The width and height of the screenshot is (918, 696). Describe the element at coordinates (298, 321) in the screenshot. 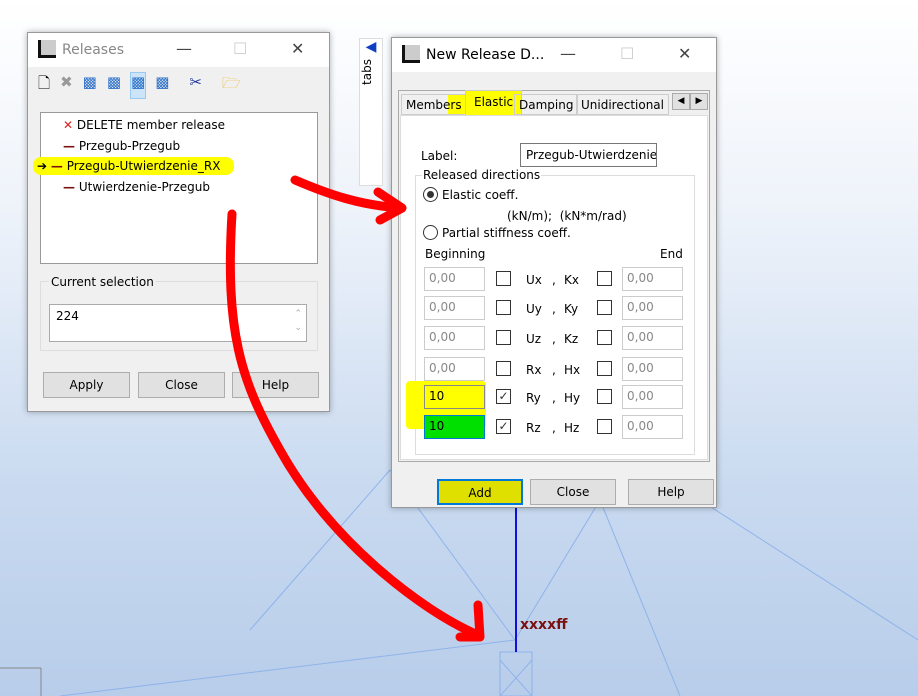

I see `scrollbar: ⌃ ⌄` at that location.